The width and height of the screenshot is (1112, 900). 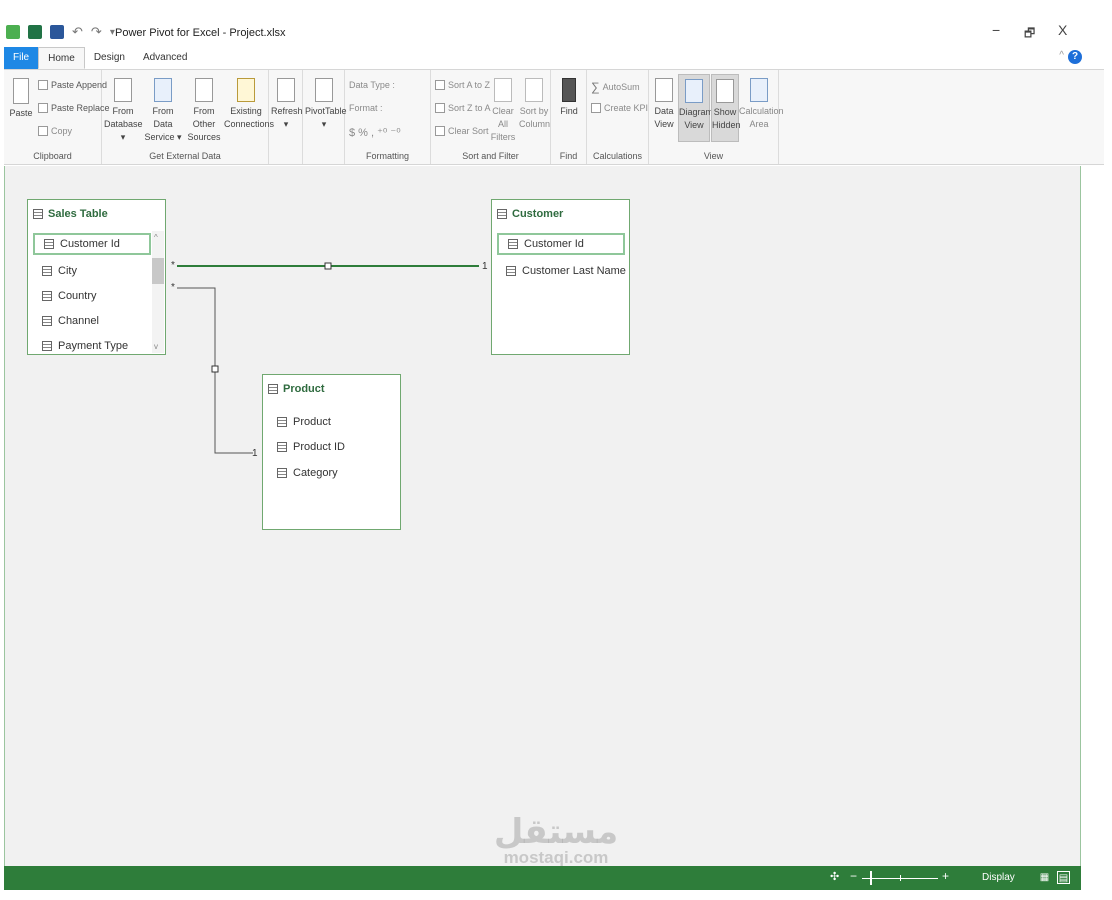 What do you see at coordinates (21, 113) in the screenshot?
I see `paste-label: Paste` at bounding box center [21, 113].